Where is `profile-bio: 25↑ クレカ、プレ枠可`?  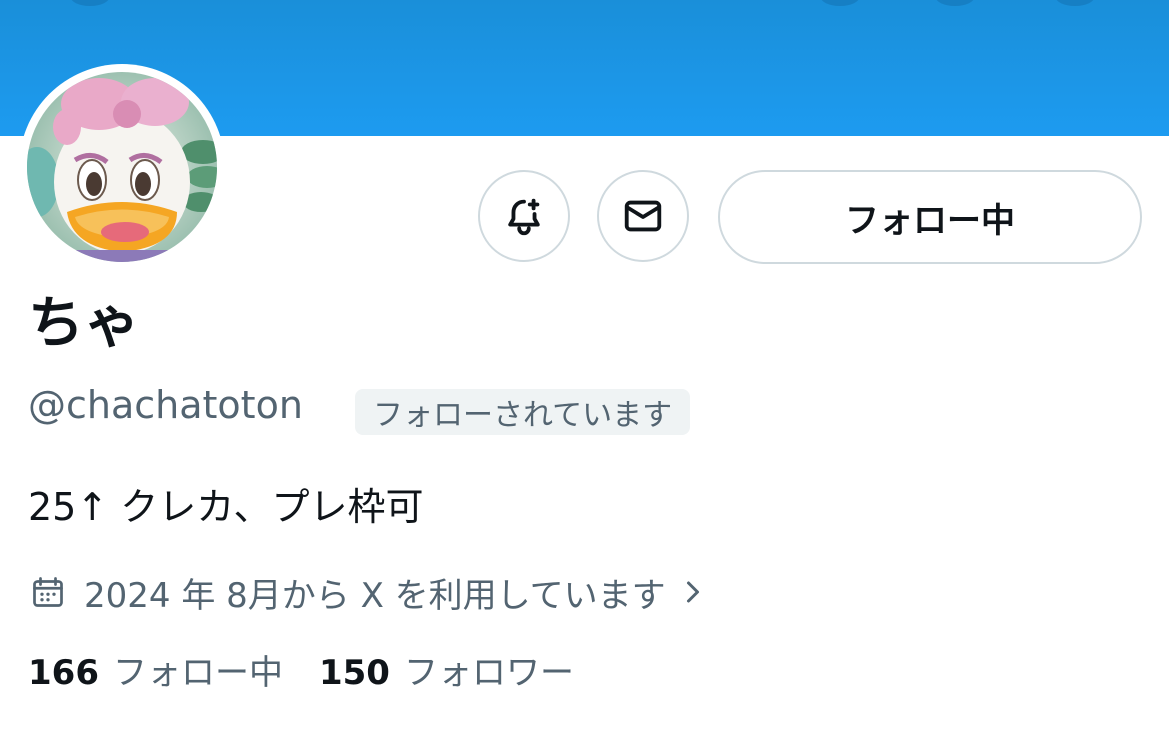 profile-bio: 25↑ クレカ、プレ枠可 is located at coordinates (226, 507).